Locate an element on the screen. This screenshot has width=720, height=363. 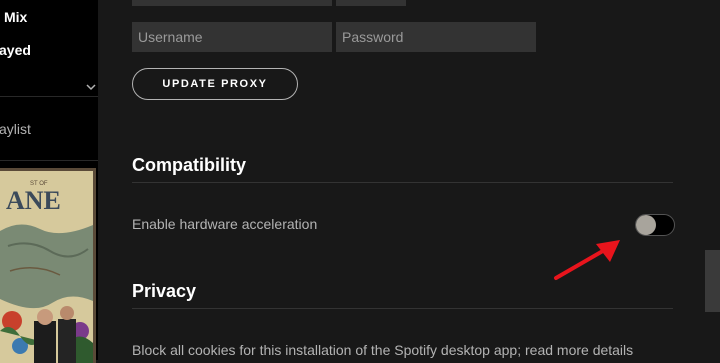
svg-text: ST OF is located at coordinates (39, 184).